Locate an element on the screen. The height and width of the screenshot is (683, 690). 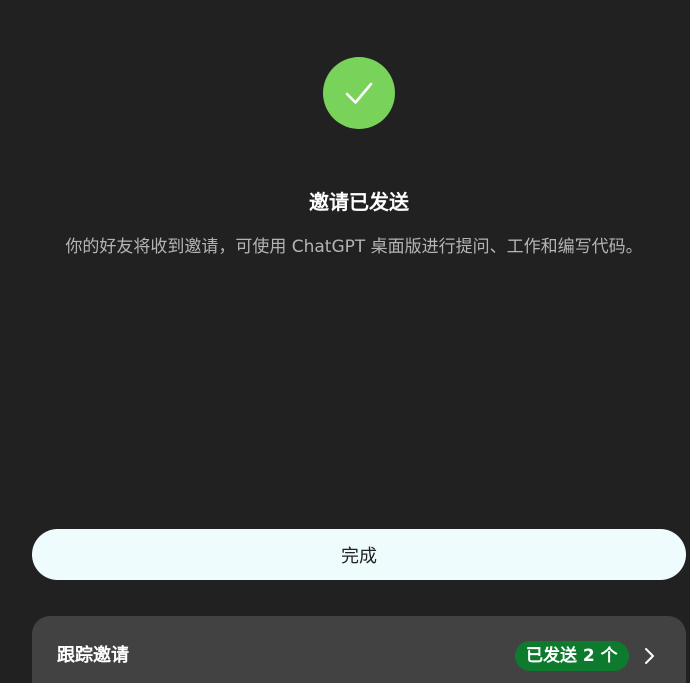
dialog-title: 邀请已发送 is located at coordinates (359, 202).